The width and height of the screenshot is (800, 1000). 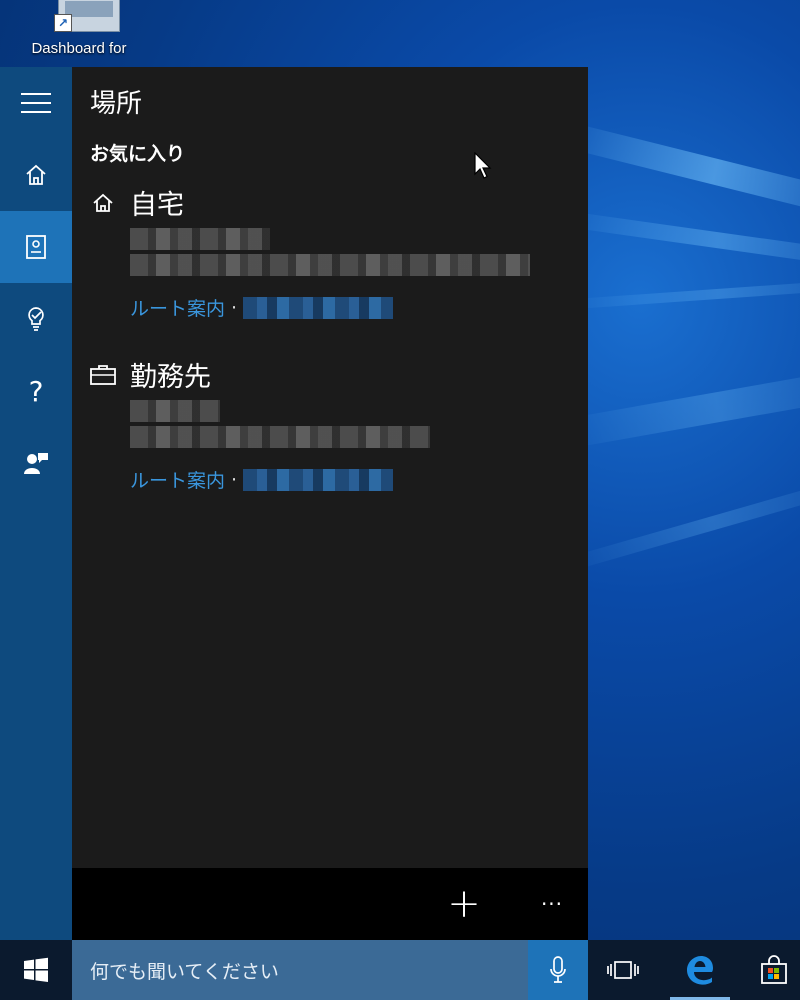 I want to click on rail-notebook-button, so click(x=36, y=247).